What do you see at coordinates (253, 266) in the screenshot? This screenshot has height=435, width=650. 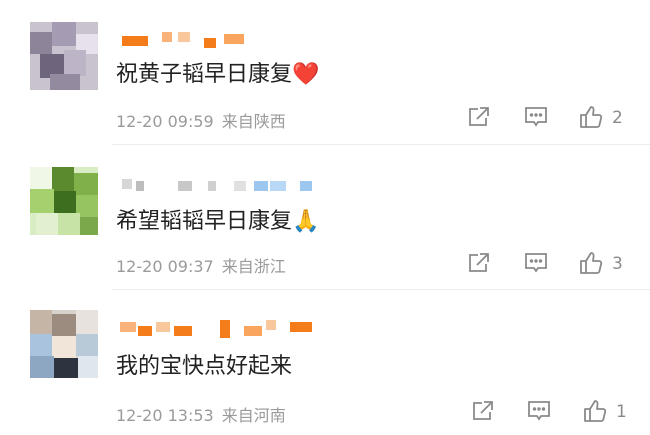 I see `comment-location: 来自浙江` at bounding box center [253, 266].